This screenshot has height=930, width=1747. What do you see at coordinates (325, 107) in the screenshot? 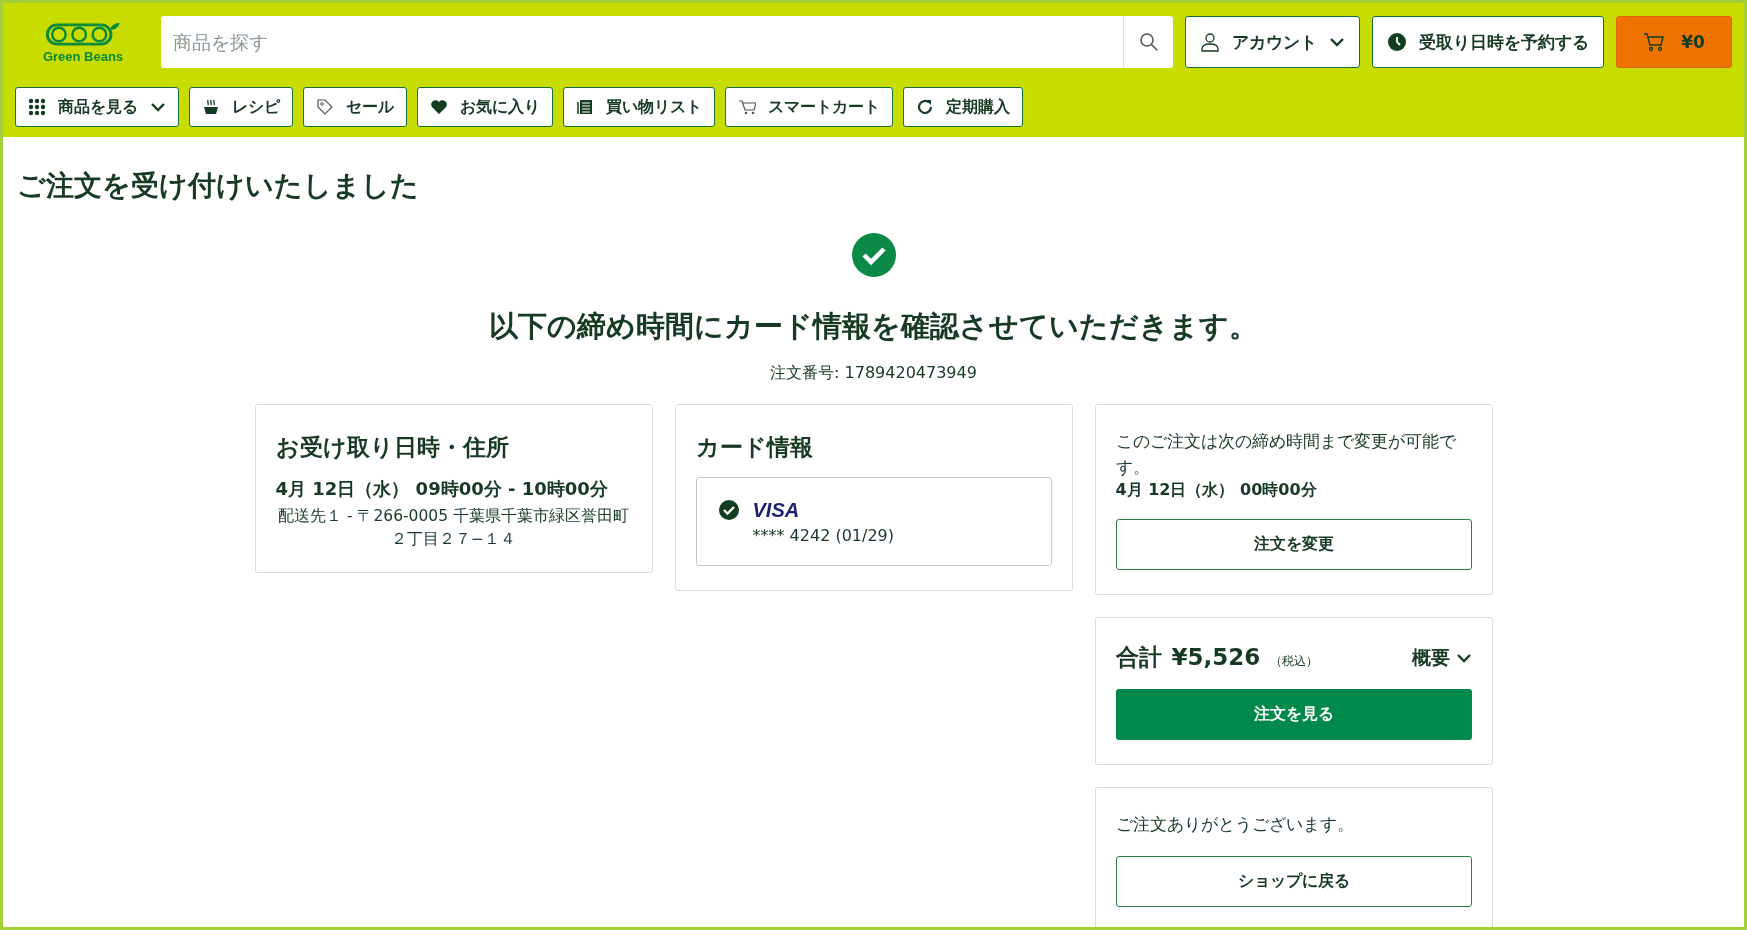
I see `tag-icon` at bounding box center [325, 107].